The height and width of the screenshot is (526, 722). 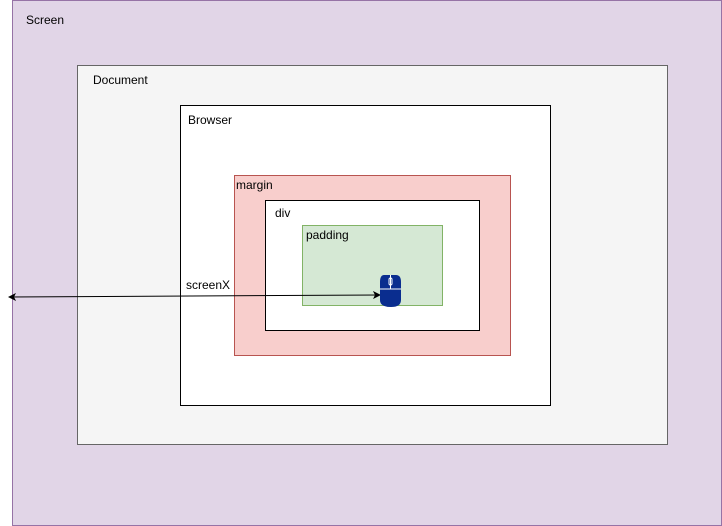 I want to click on screenx-arrow, so click(x=194, y=296).